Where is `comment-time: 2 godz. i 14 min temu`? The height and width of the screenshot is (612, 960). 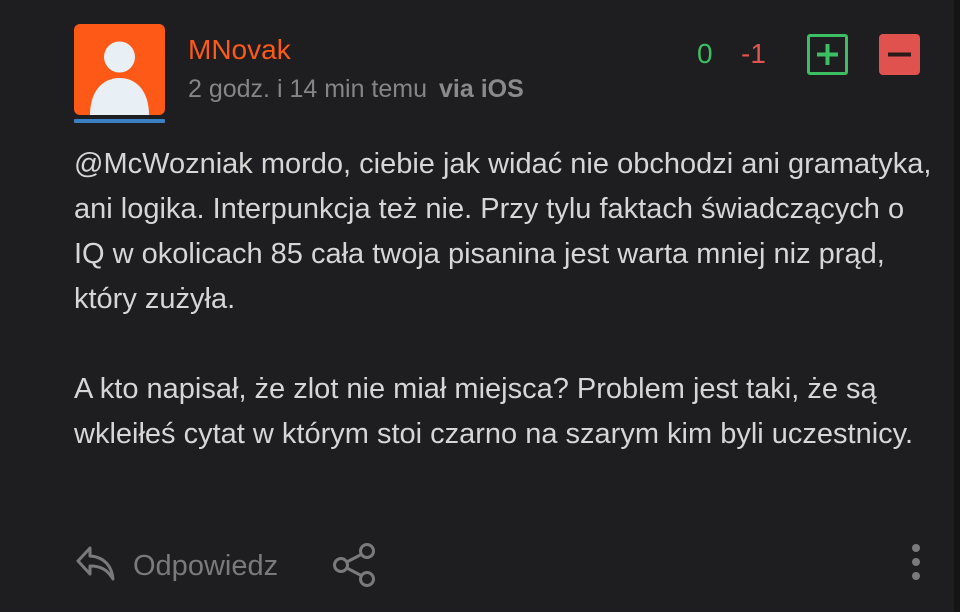
comment-time: 2 godz. i 14 min temu is located at coordinates (307, 89).